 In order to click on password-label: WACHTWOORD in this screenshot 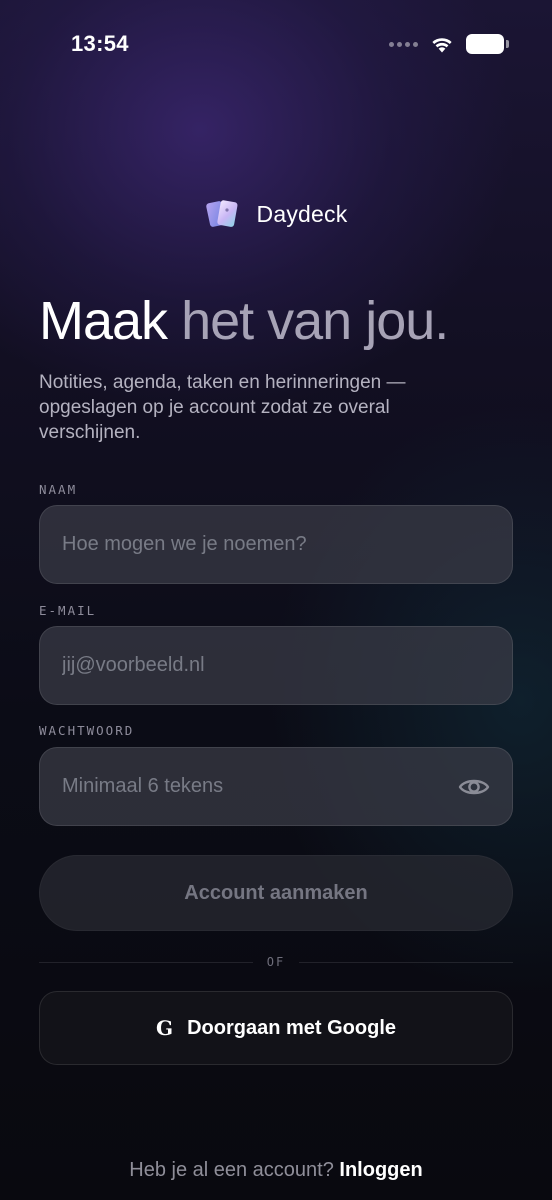, I will do `click(87, 730)`.